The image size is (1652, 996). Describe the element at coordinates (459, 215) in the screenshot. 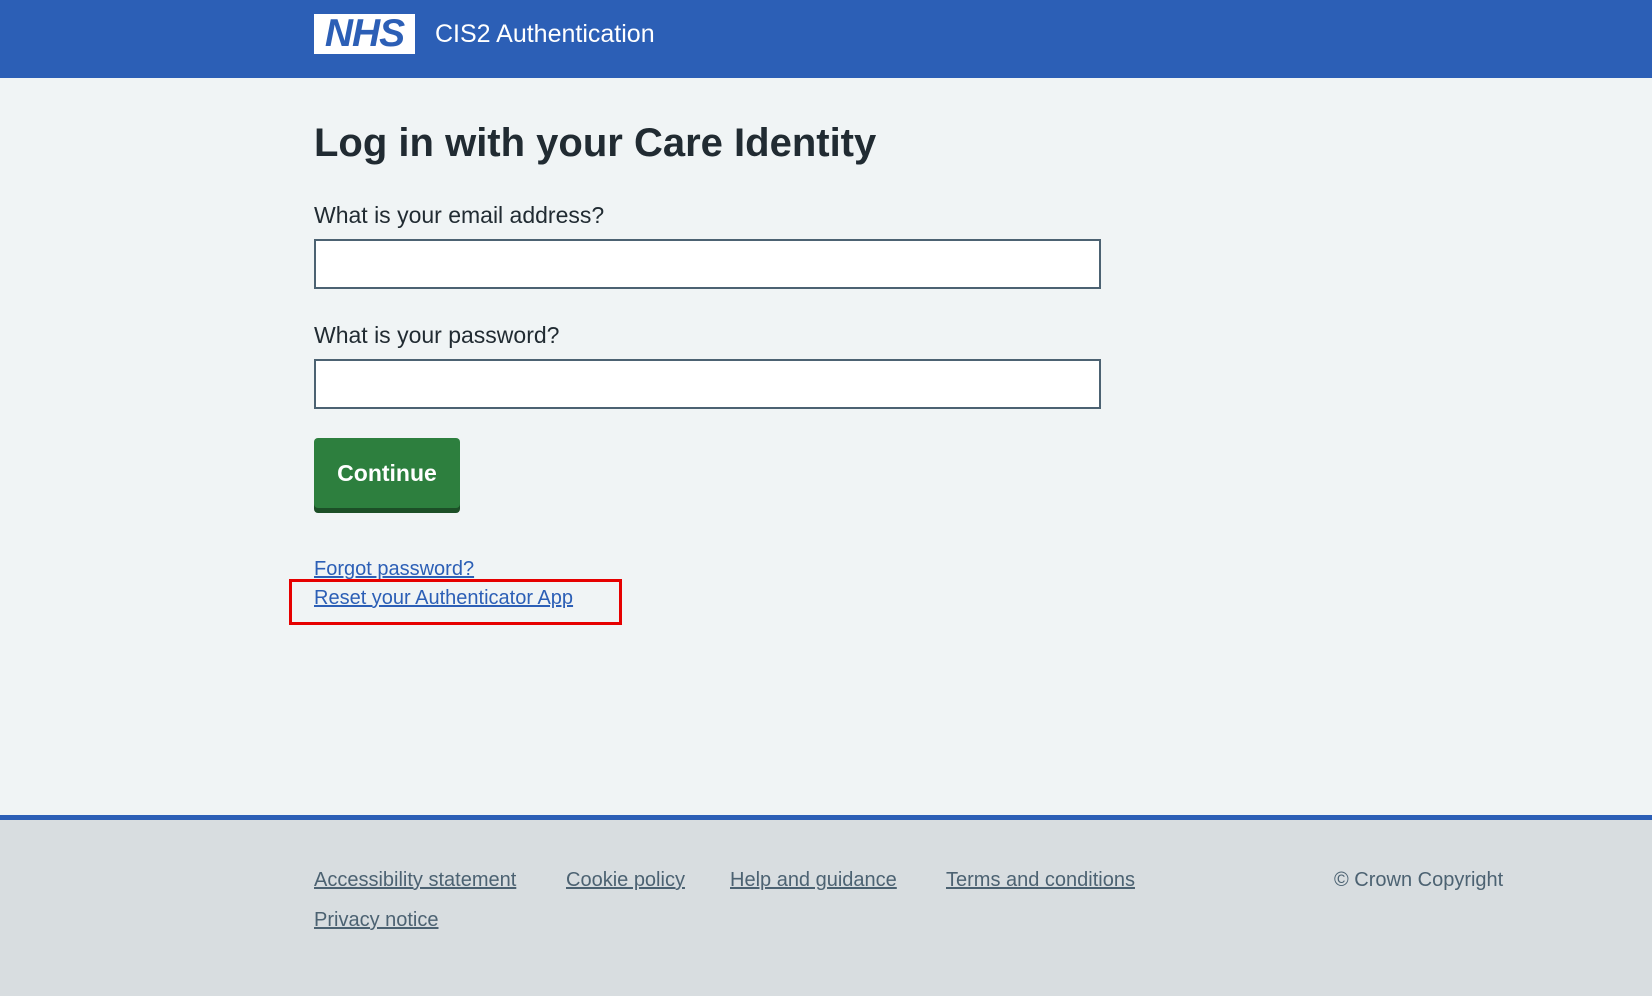

I see `email-label: What is your email address?` at that location.